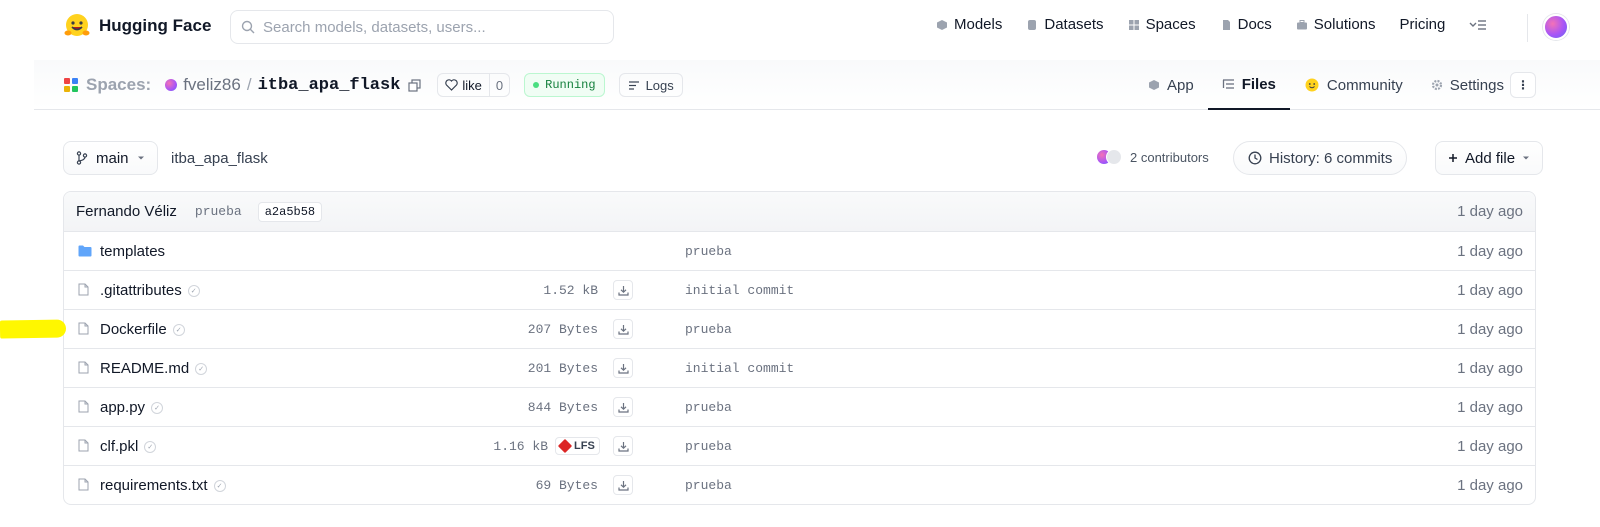 The width and height of the screenshot is (1600, 527). What do you see at coordinates (119, 446) in the screenshot?
I see `file-name-link: clf.pkl` at bounding box center [119, 446].